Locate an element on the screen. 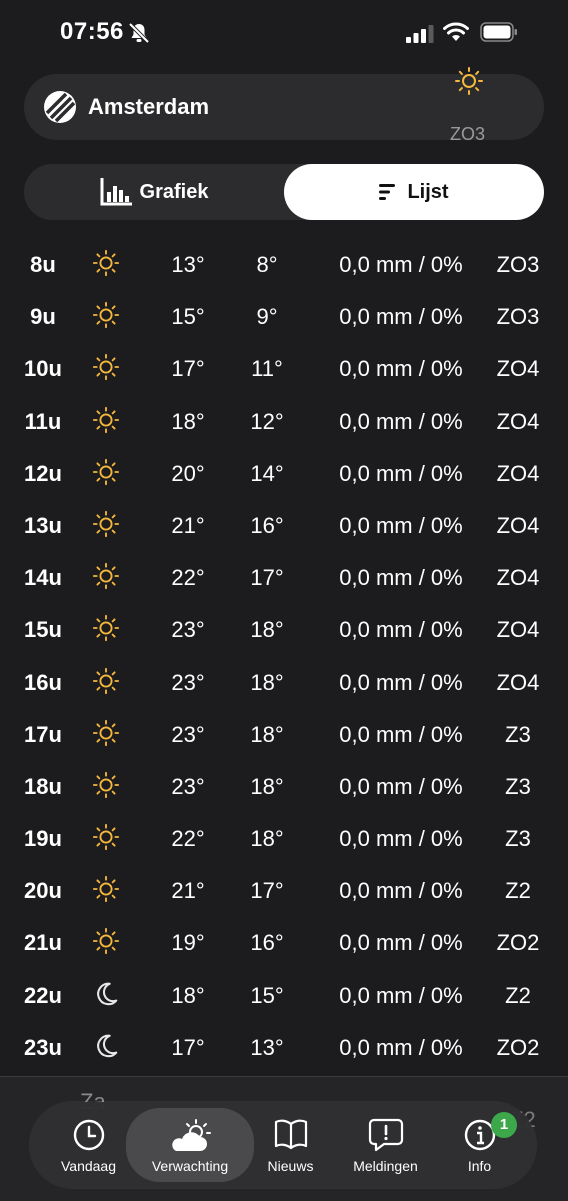 This screenshot has height=1201, width=568. hour-label: 8u is located at coordinates (43, 264).